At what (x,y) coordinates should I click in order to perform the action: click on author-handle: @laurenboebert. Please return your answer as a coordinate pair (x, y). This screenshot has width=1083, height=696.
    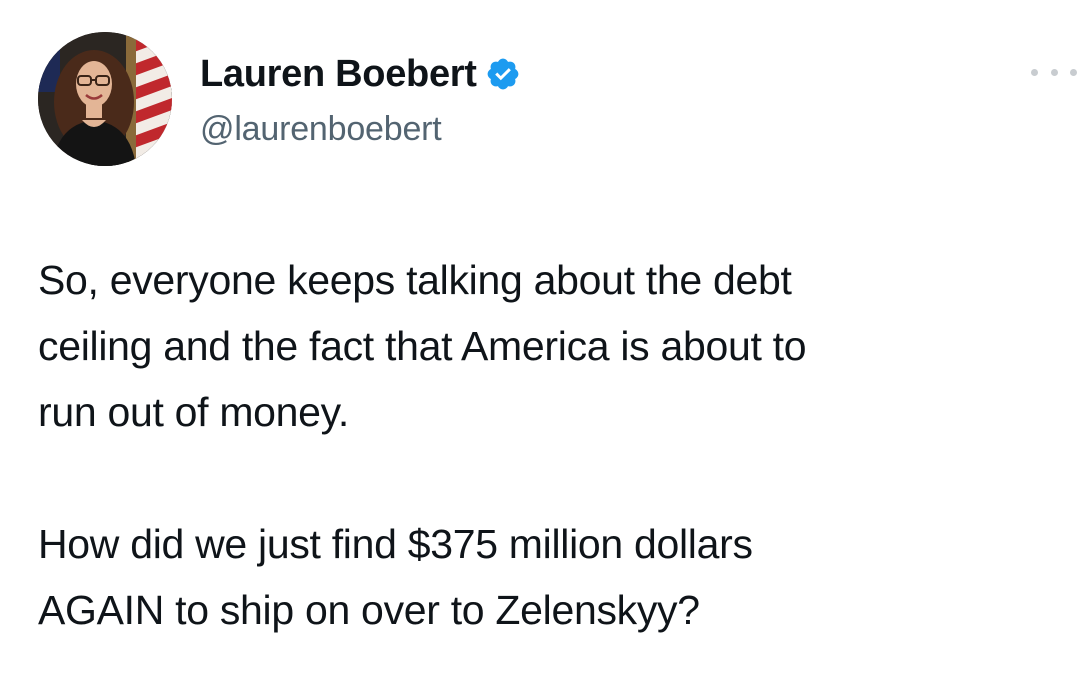
    Looking at the image, I should click on (321, 129).